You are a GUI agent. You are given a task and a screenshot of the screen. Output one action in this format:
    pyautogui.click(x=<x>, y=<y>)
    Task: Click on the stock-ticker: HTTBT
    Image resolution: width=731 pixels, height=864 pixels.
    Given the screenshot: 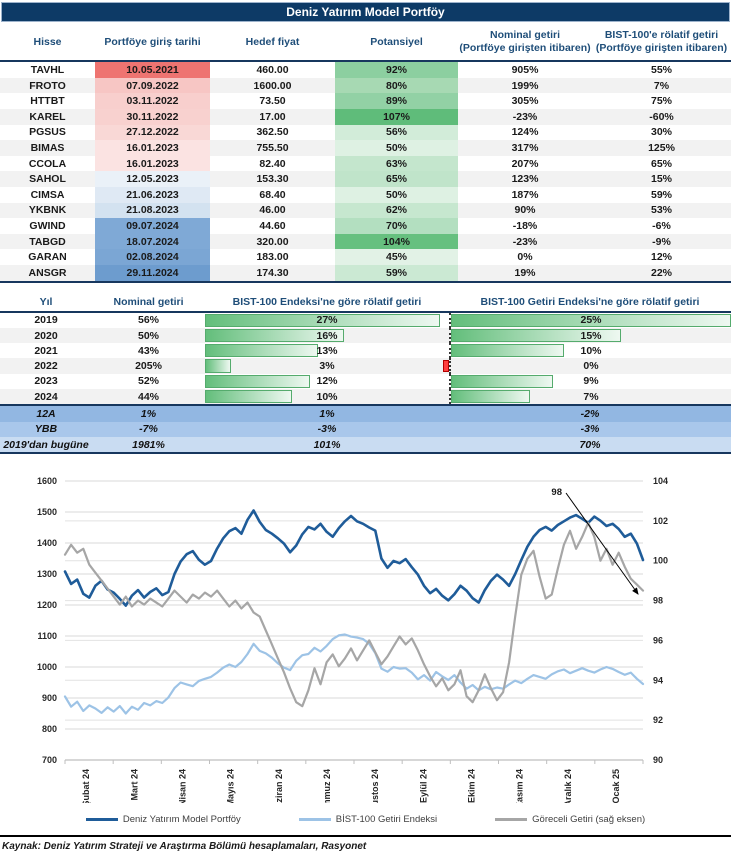 What is the action you would take?
    pyautogui.click(x=47, y=101)
    